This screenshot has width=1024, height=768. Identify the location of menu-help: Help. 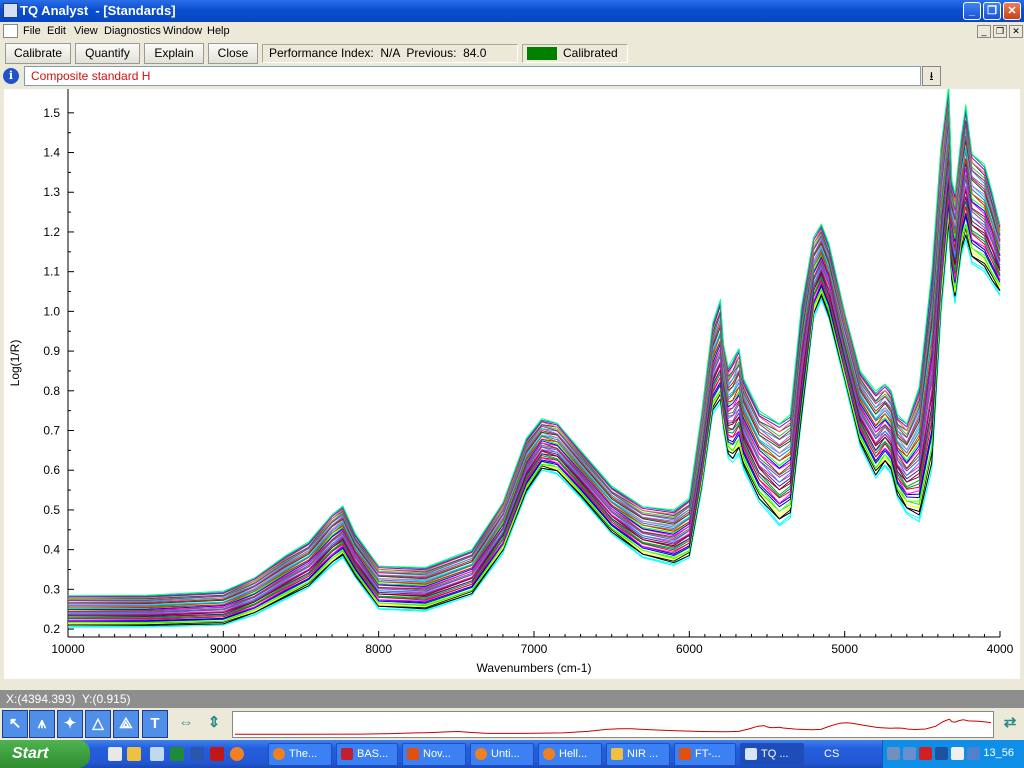
(218, 31).